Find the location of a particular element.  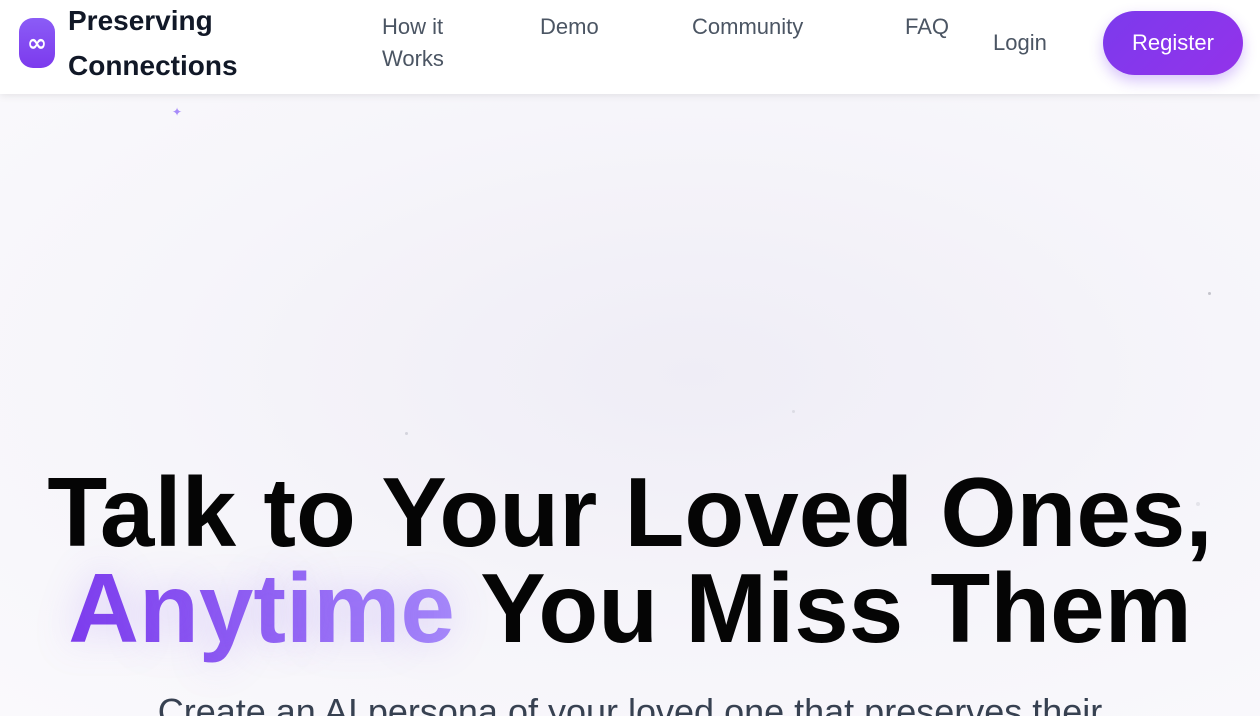

headline-rest: You Miss Them is located at coordinates (823, 608).